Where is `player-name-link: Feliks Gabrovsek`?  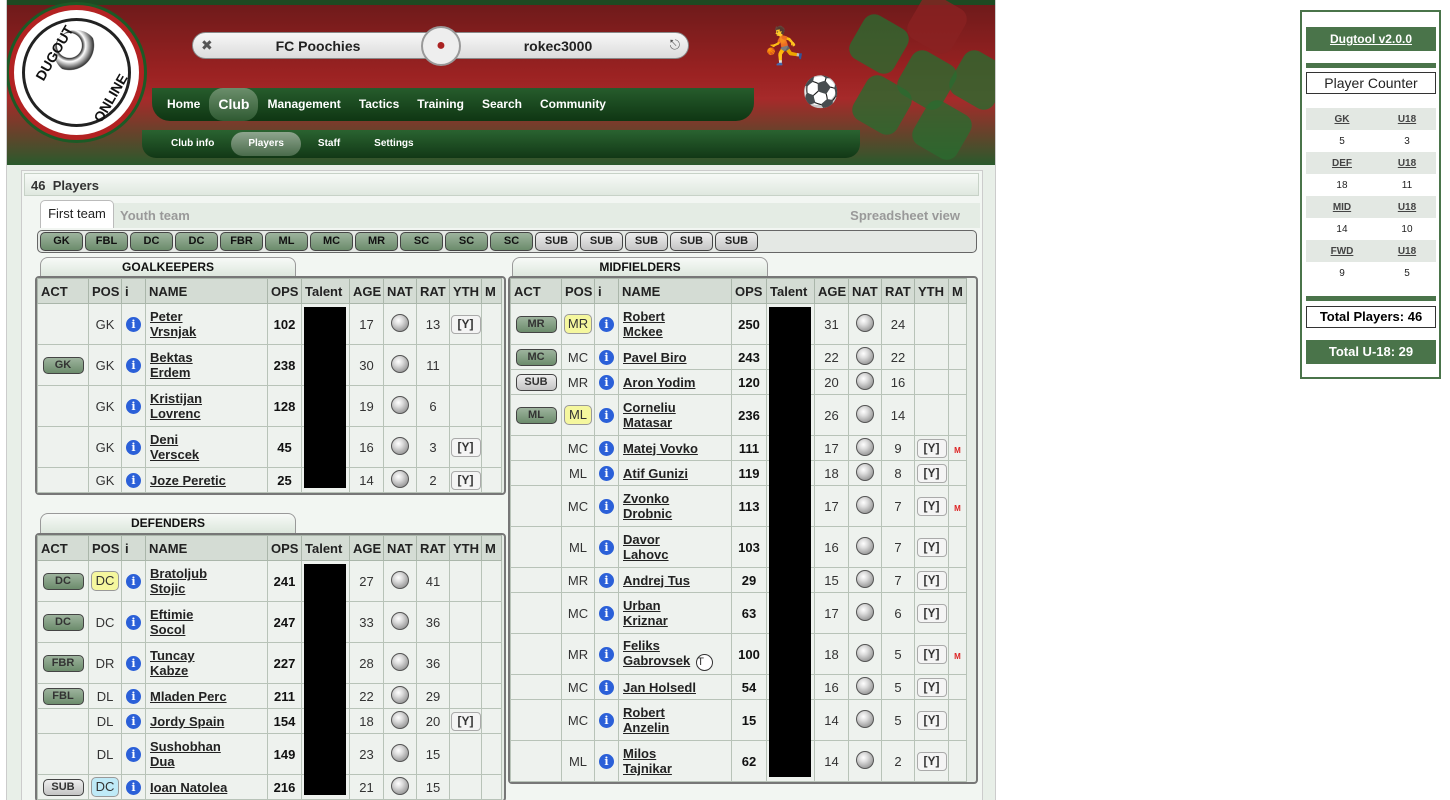
player-name-link: Feliks Gabrovsek is located at coordinates (656, 653).